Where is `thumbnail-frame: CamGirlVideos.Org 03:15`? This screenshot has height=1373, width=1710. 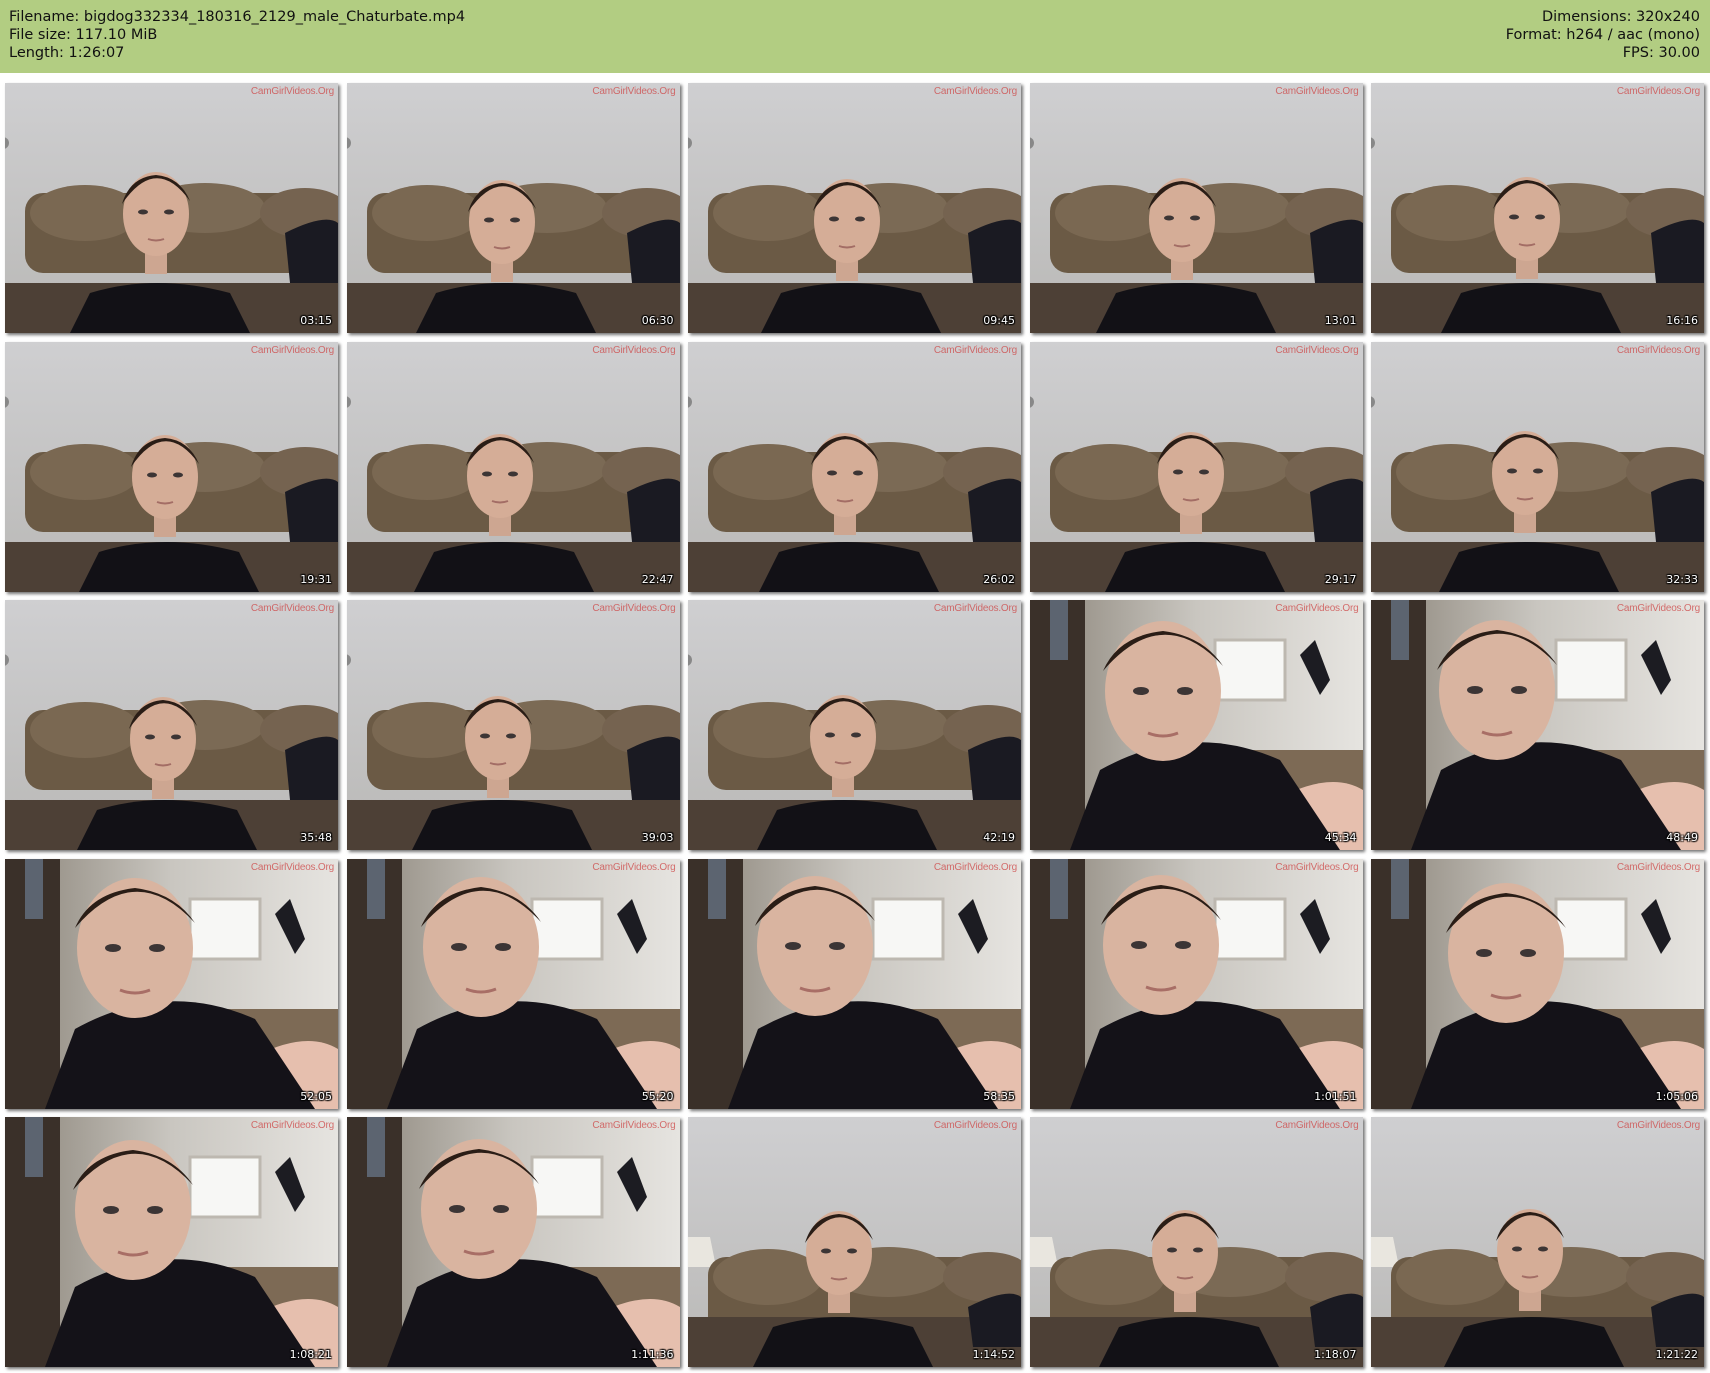
thumbnail-frame: CamGirlVideos.Org 03:15 is located at coordinates (171, 208).